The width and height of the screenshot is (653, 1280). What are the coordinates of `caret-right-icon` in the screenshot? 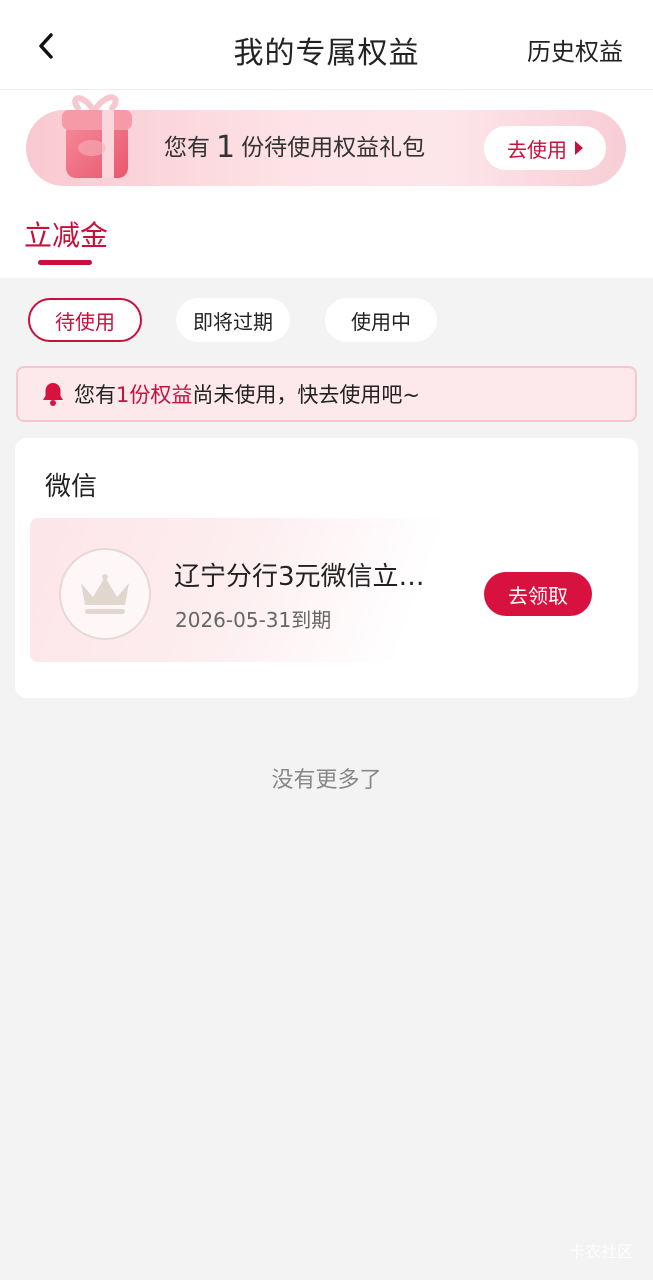 It's located at (579, 148).